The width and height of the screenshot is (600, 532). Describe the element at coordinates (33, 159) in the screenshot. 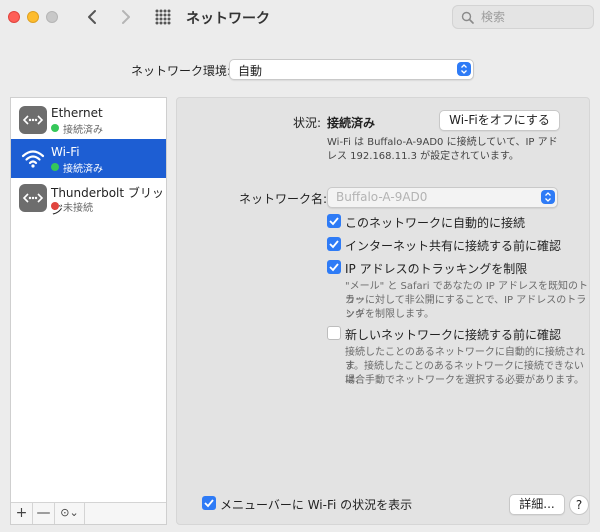

I see `wifi-icon` at that location.